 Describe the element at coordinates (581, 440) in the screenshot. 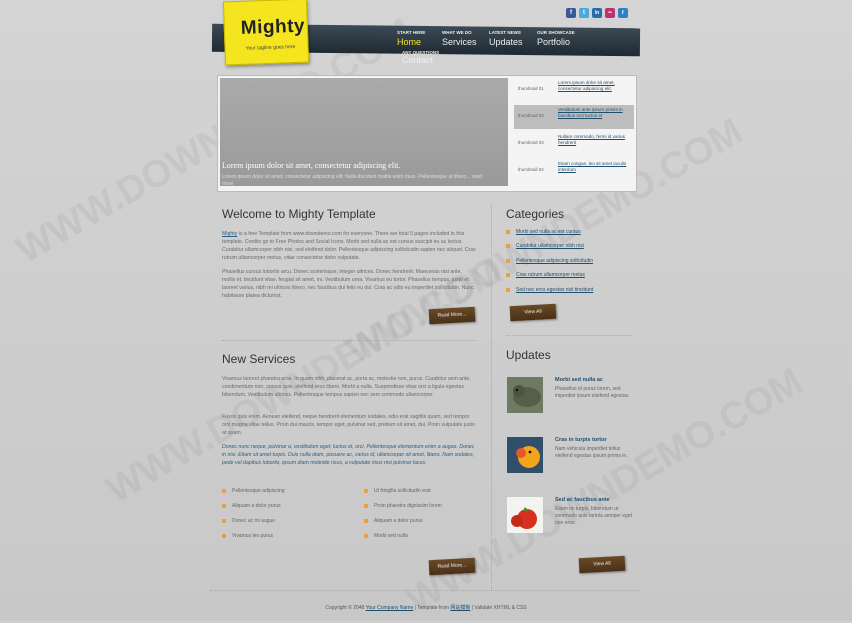

I see `update-title: Cras in turpis tortor` at that location.